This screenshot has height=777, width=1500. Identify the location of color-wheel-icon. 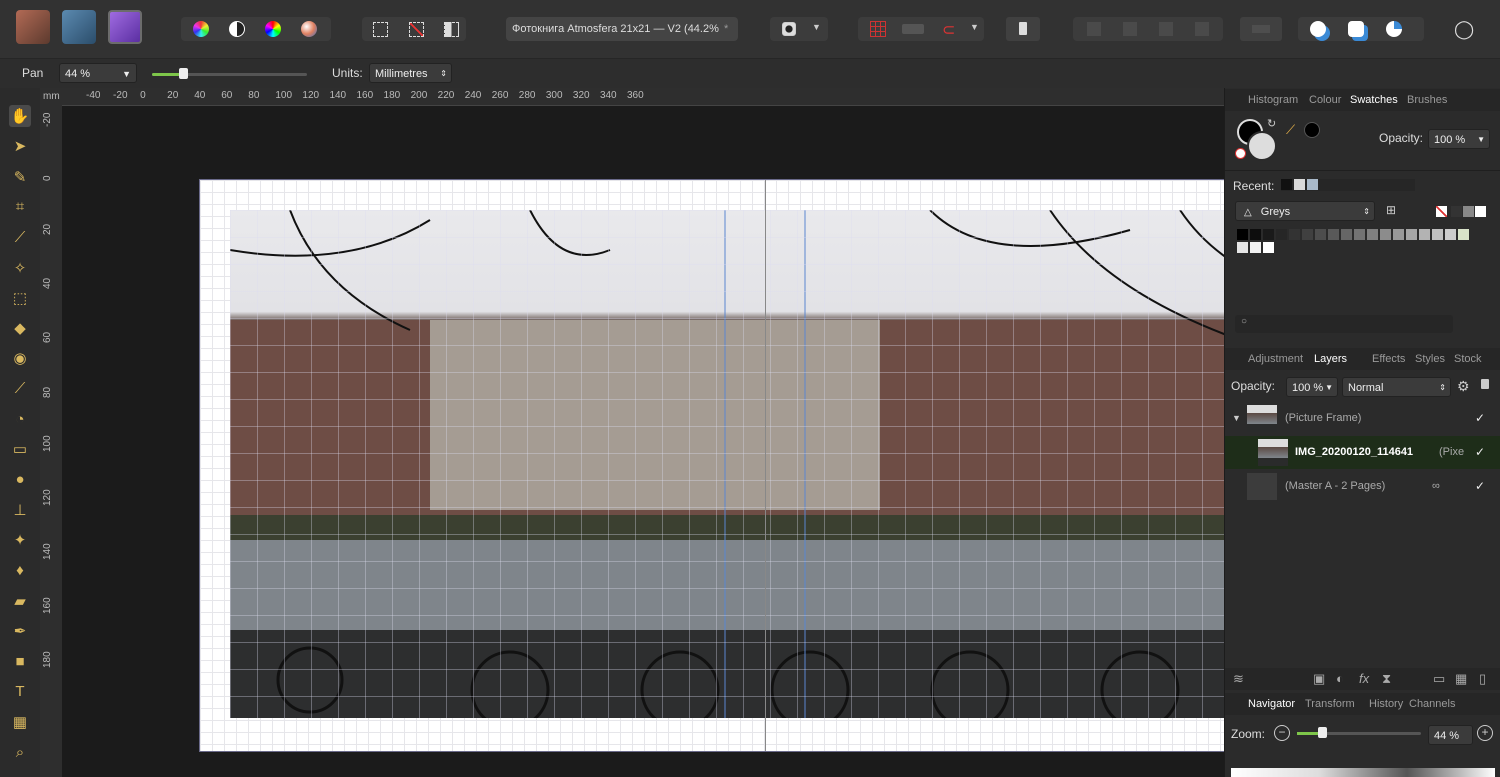
(273, 29).